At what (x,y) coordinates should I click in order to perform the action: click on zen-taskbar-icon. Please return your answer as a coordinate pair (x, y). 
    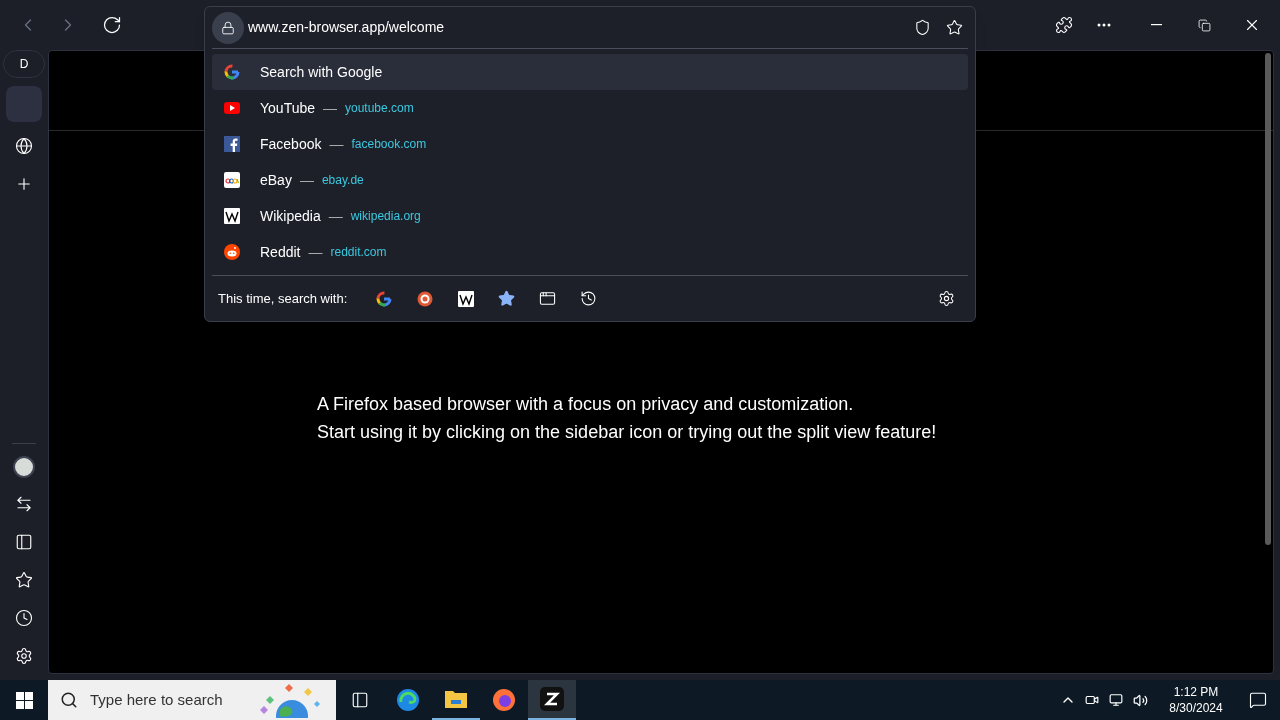
    Looking at the image, I should click on (552, 700).